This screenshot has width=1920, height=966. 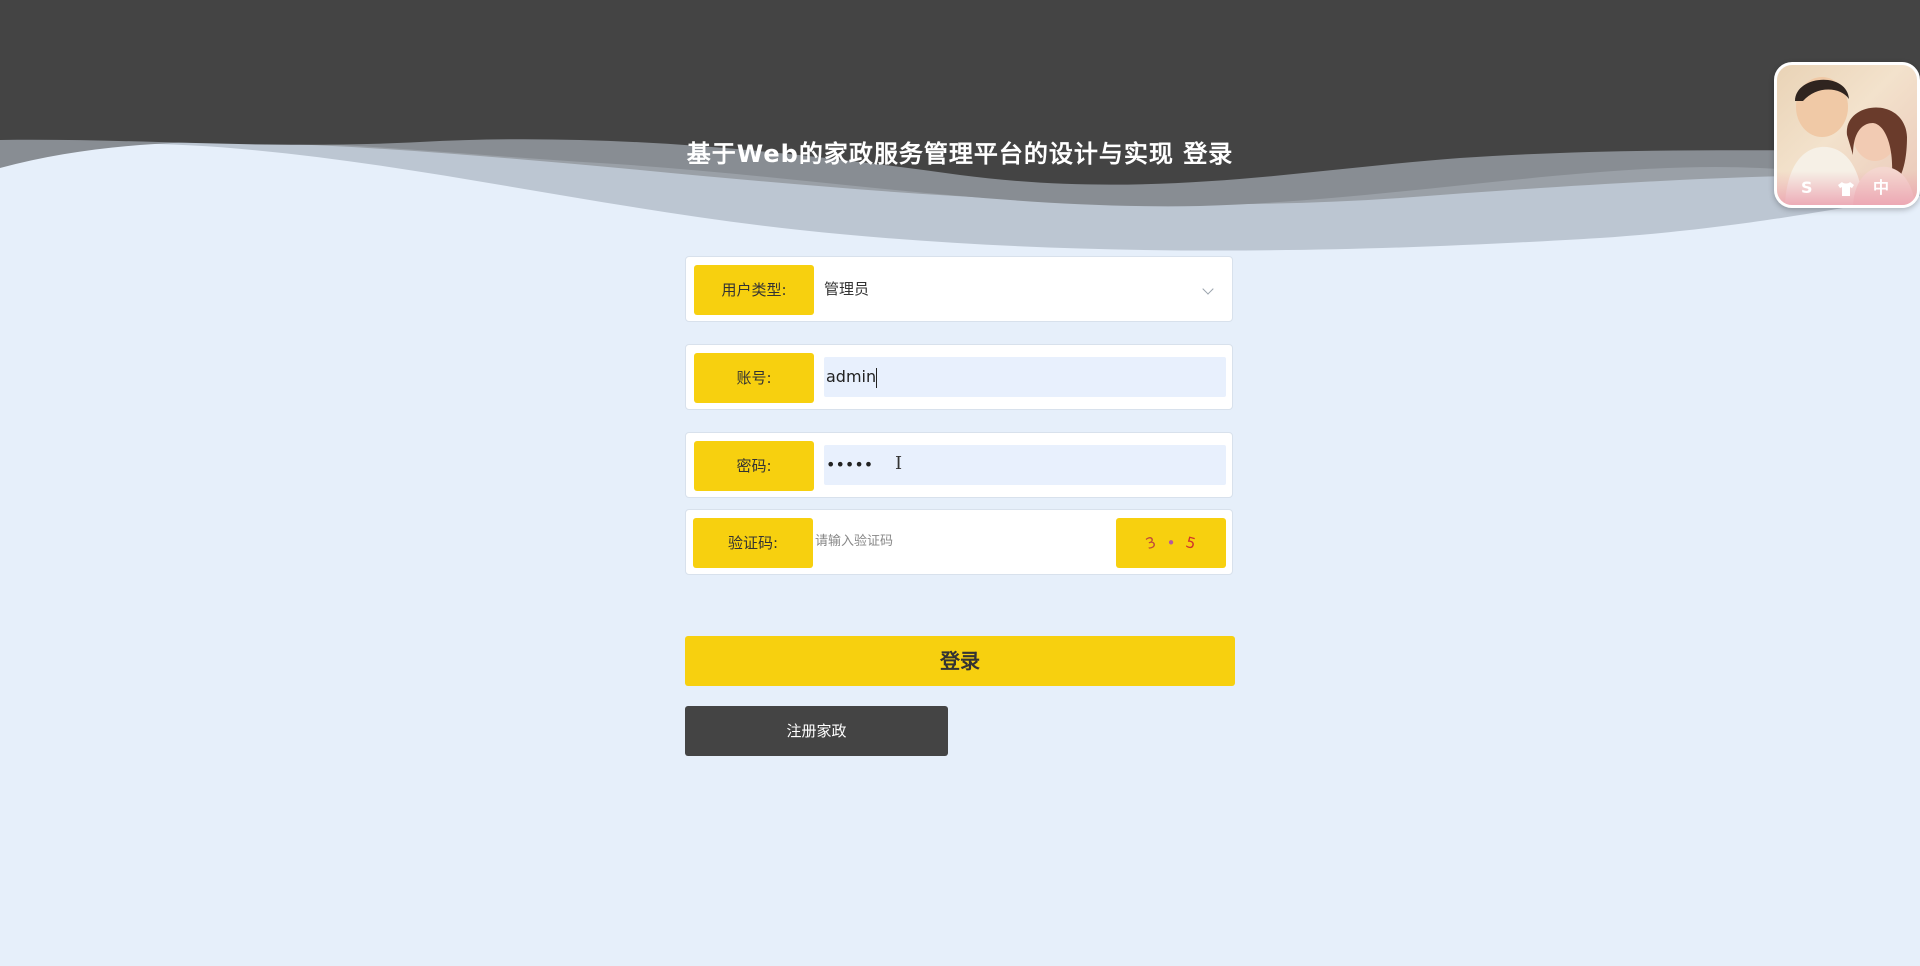 What do you see at coordinates (1151, 543) in the screenshot?
I see `captcha-char: 3` at bounding box center [1151, 543].